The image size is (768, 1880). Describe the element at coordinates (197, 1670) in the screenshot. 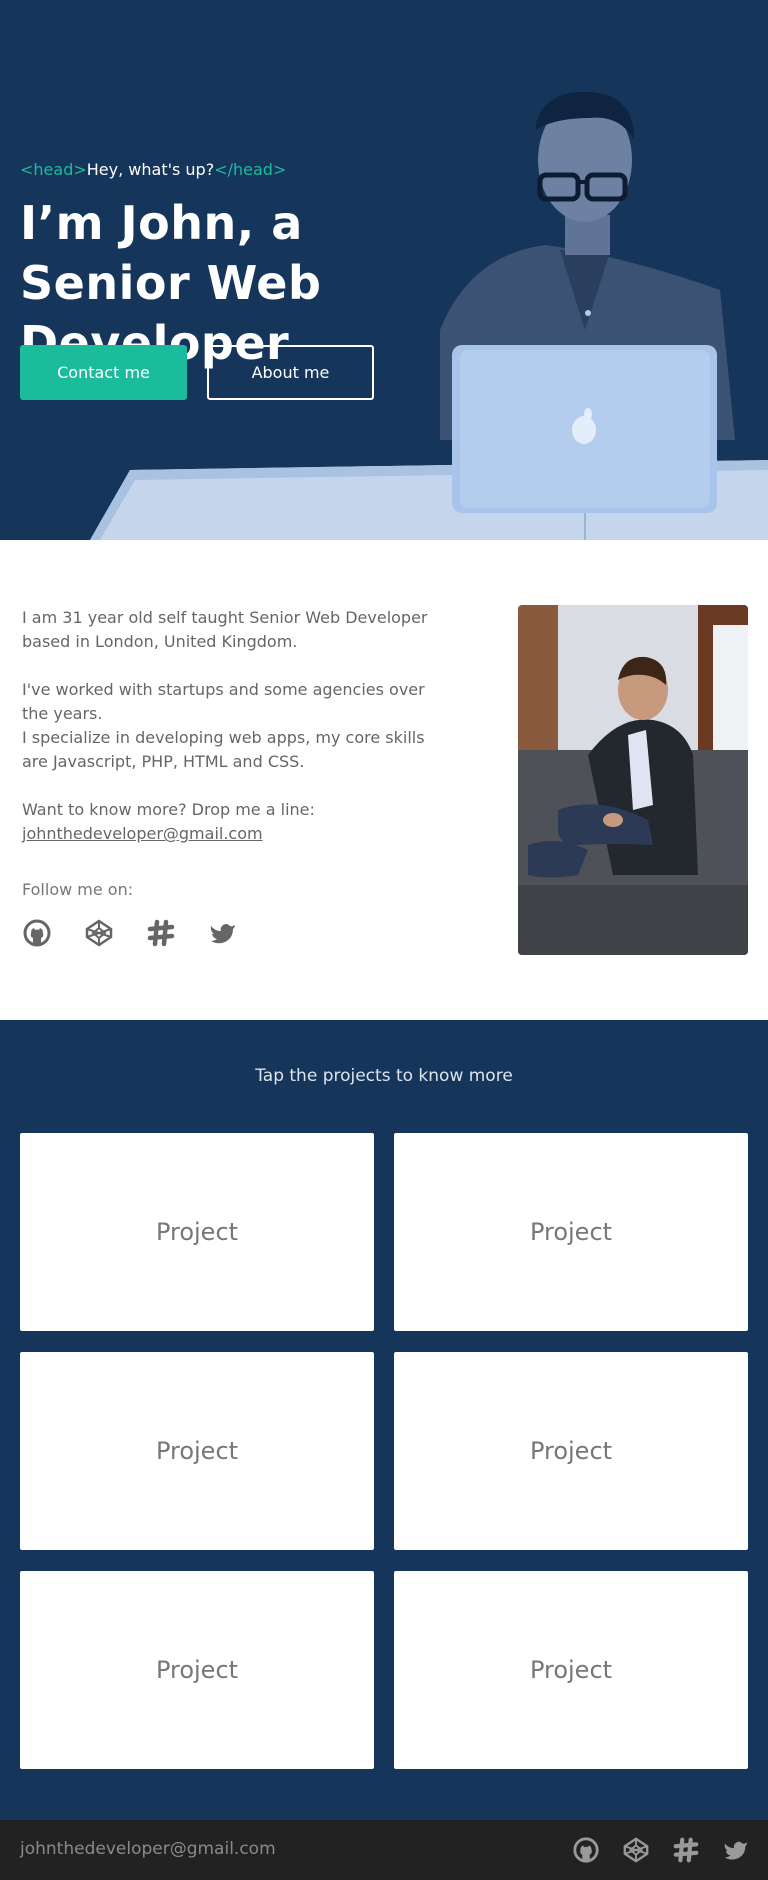

I see `project-card-5: Project` at that location.